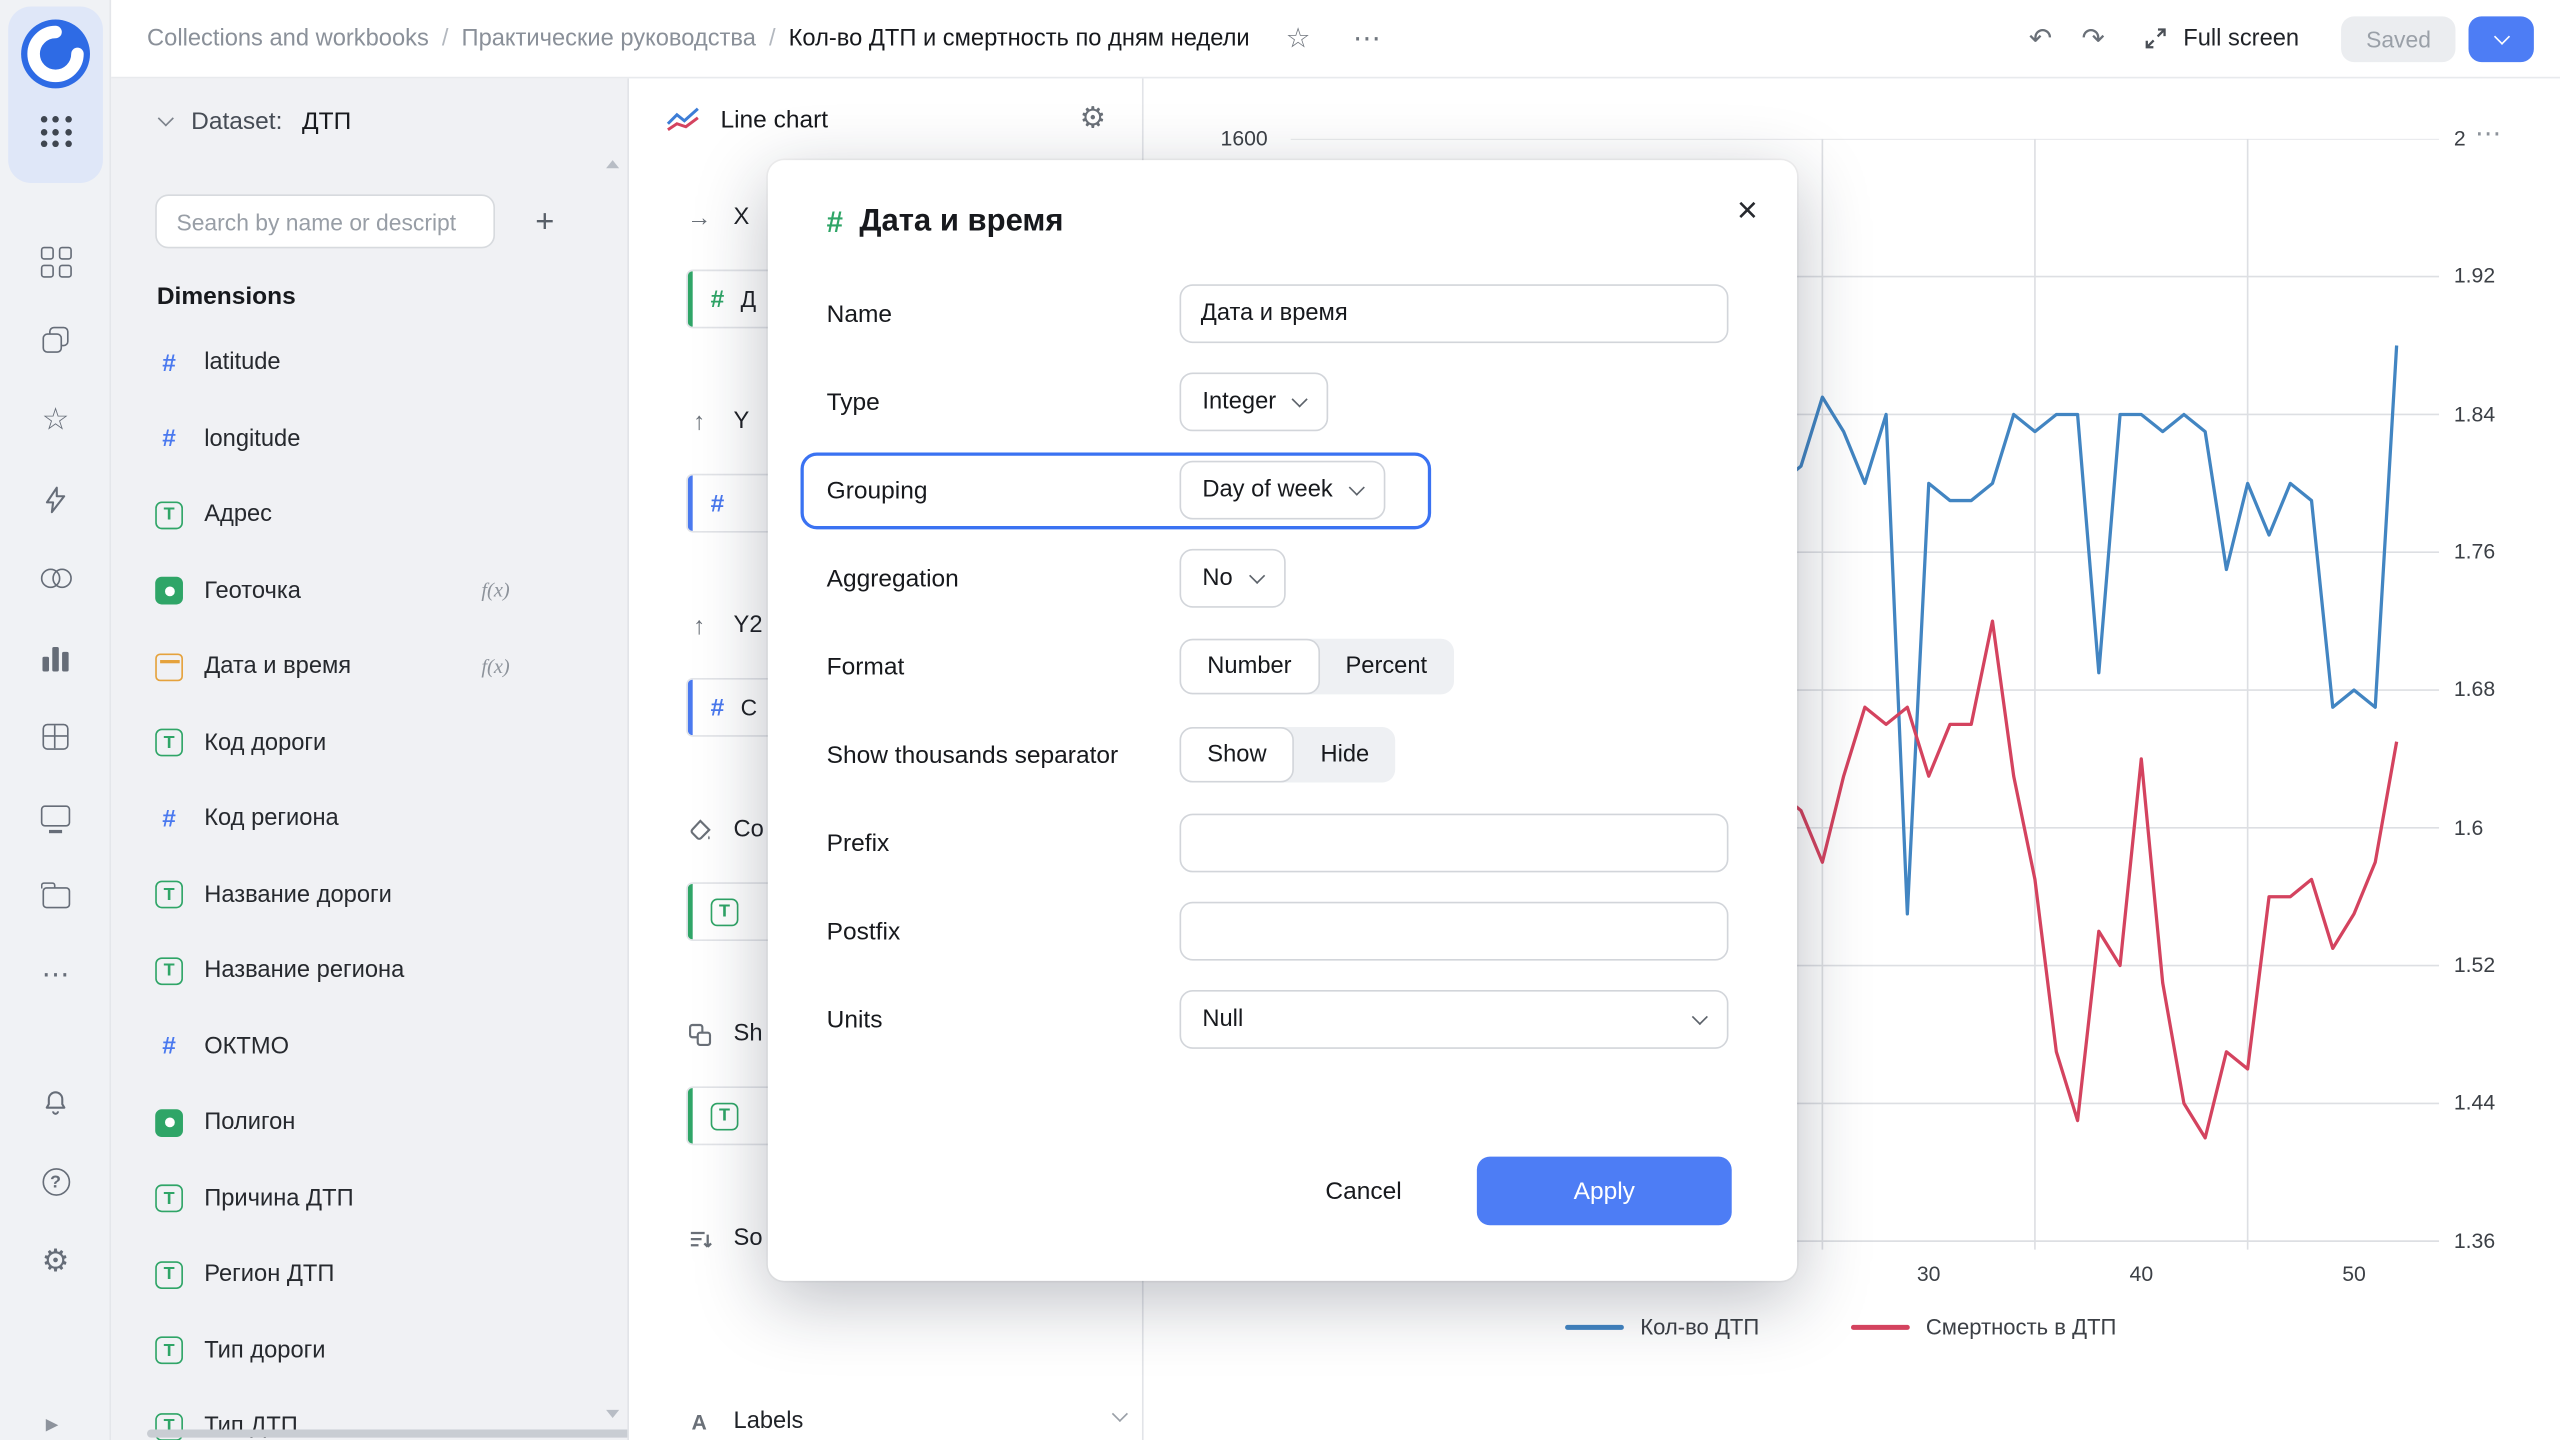 This screenshot has width=2560, height=1440. Describe the element at coordinates (55, 578) in the screenshot. I see `sidebar-item-datasets` at that location.